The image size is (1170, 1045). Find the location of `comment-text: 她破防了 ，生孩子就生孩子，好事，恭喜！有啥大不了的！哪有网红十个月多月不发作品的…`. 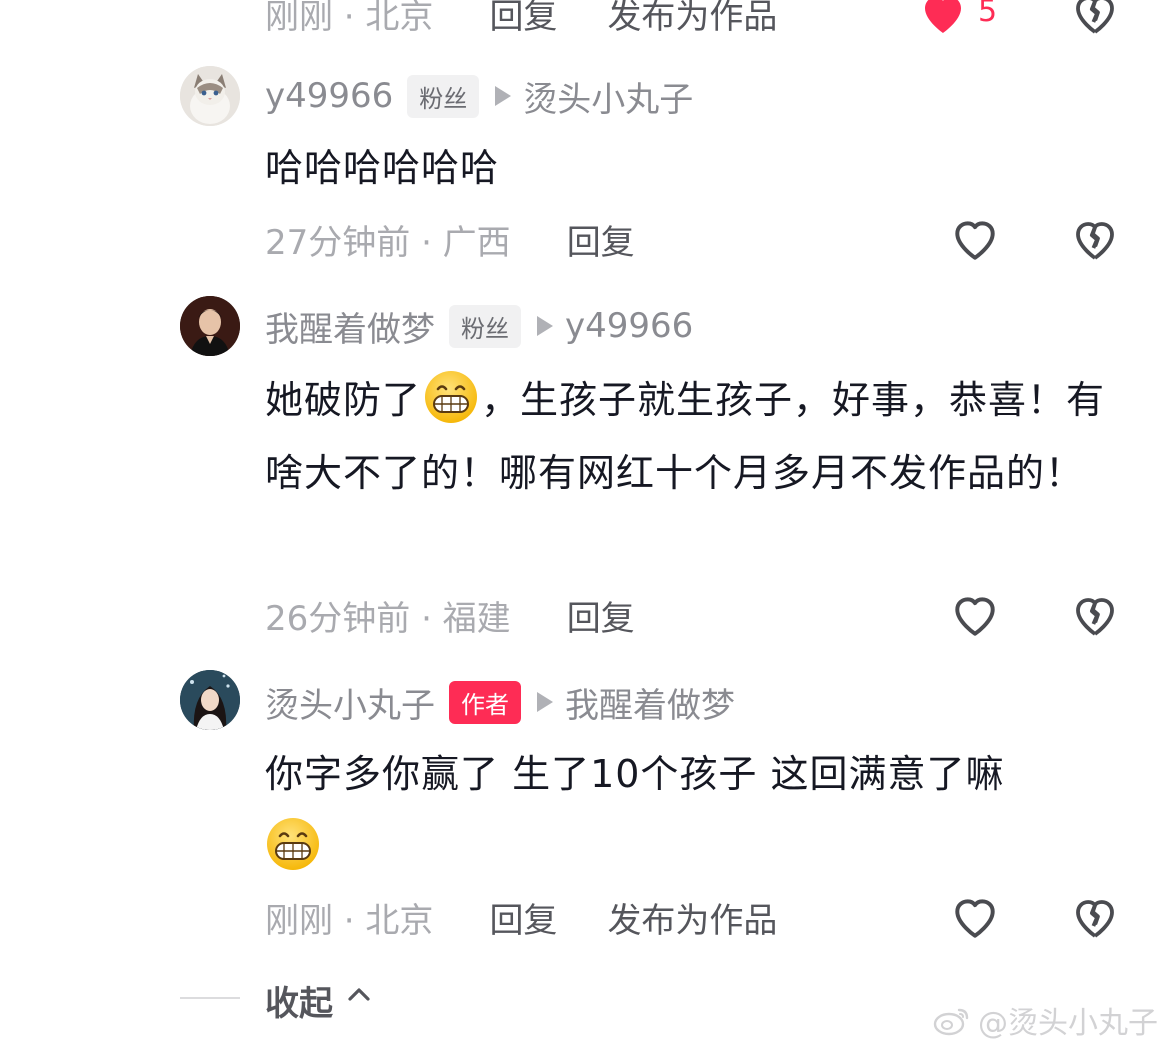

comment-text: 她破防了 ，生孩子就生孩子，好事，恭喜！有啥大不了的！哪有网红十个月多月不发作品的… is located at coordinates (695, 437).